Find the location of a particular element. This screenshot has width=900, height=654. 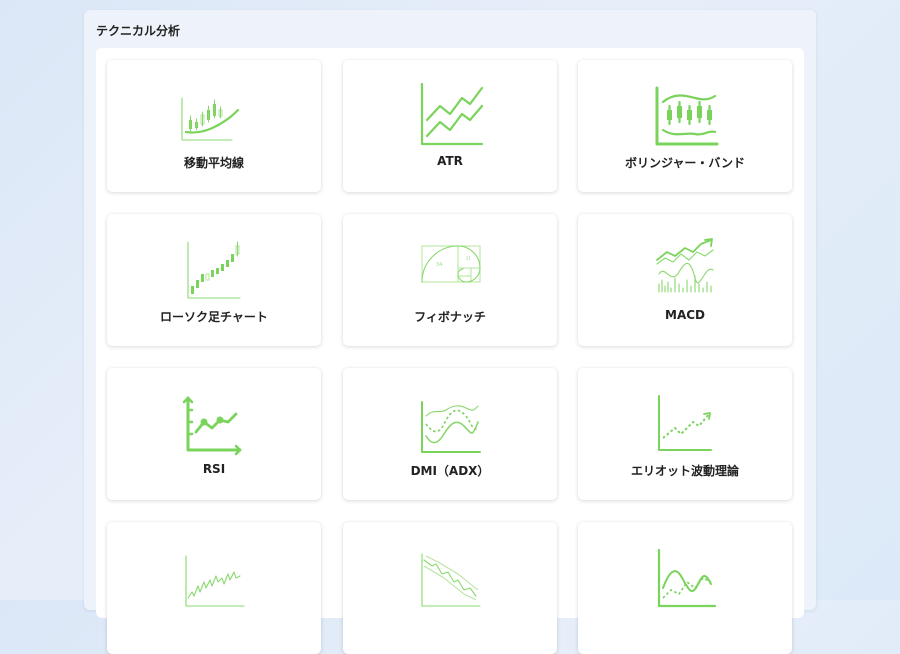

card-macd: MACD is located at coordinates (685, 280).